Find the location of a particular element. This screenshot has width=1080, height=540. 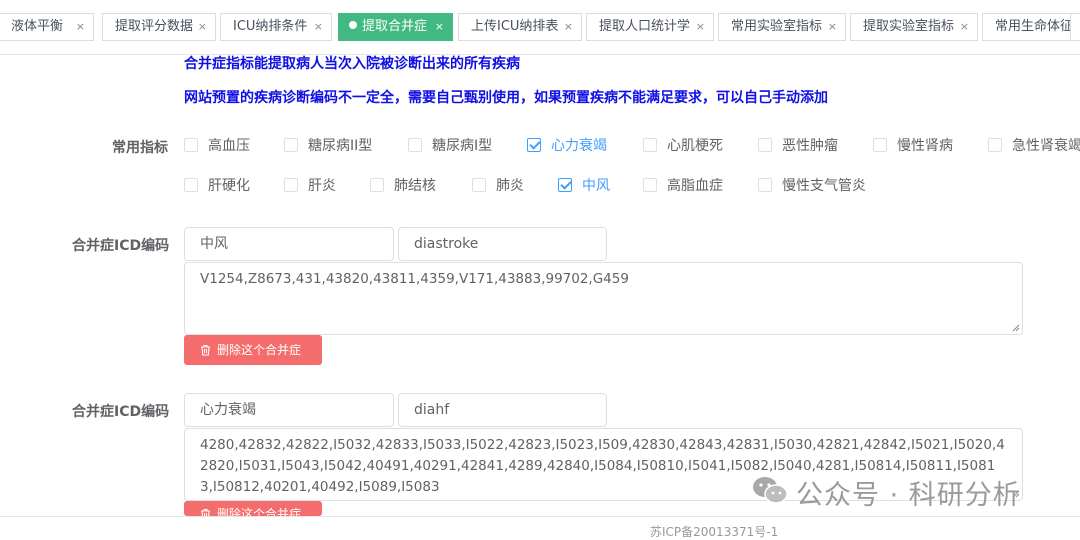

checkbox-label: 慢性支气管炎 is located at coordinates (824, 186).